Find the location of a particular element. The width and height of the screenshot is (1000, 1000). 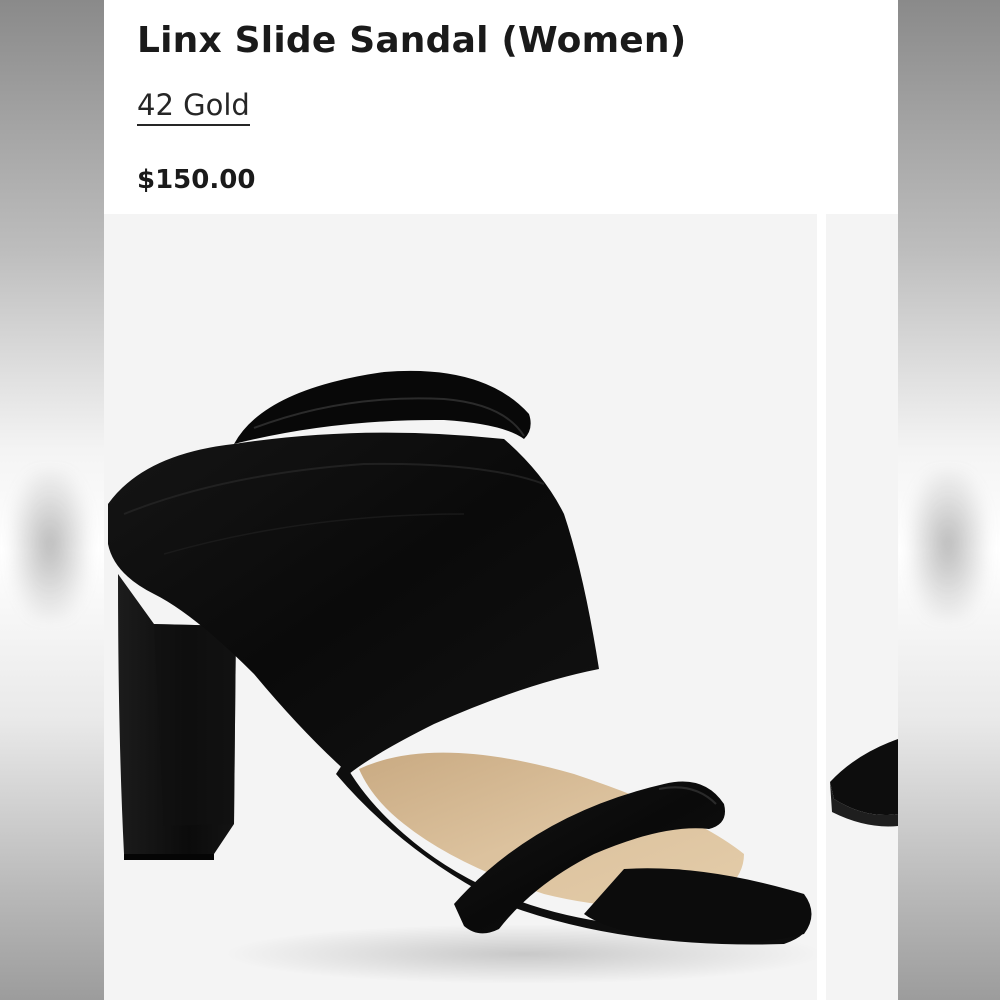

product-price: $150.00 is located at coordinates (196, 180).